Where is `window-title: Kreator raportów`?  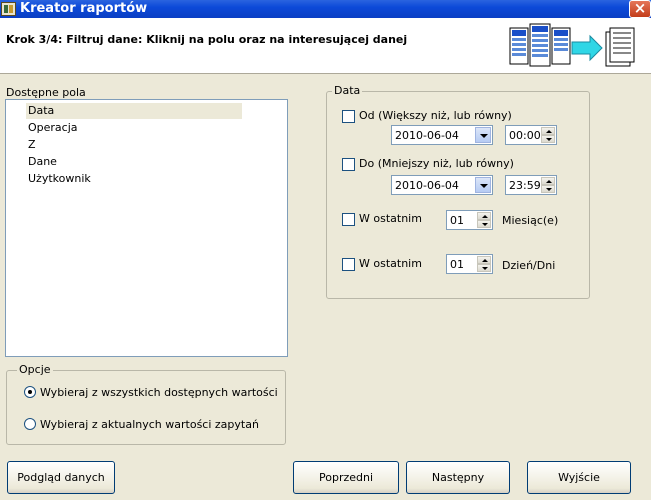
window-title: Kreator raportów is located at coordinates (84, 8).